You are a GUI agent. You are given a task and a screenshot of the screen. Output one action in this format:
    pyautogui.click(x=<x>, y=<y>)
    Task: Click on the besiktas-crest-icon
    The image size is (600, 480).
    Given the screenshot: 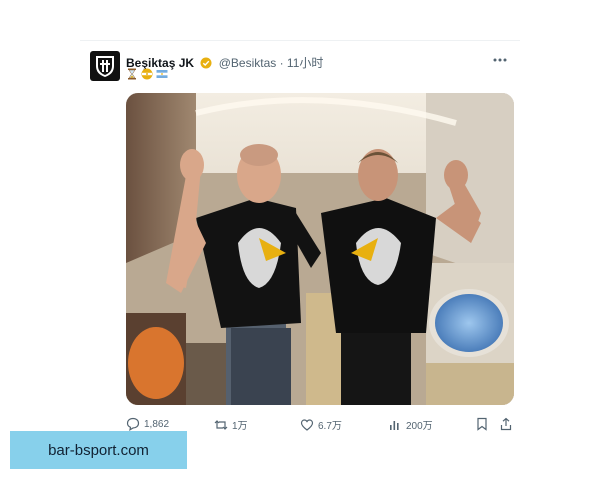 What is the action you would take?
    pyautogui.click(x=105, y=66)
    